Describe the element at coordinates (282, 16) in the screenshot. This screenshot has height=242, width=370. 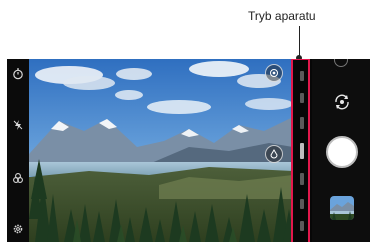
I see `callout-label: Tryb aparatu` at that location.